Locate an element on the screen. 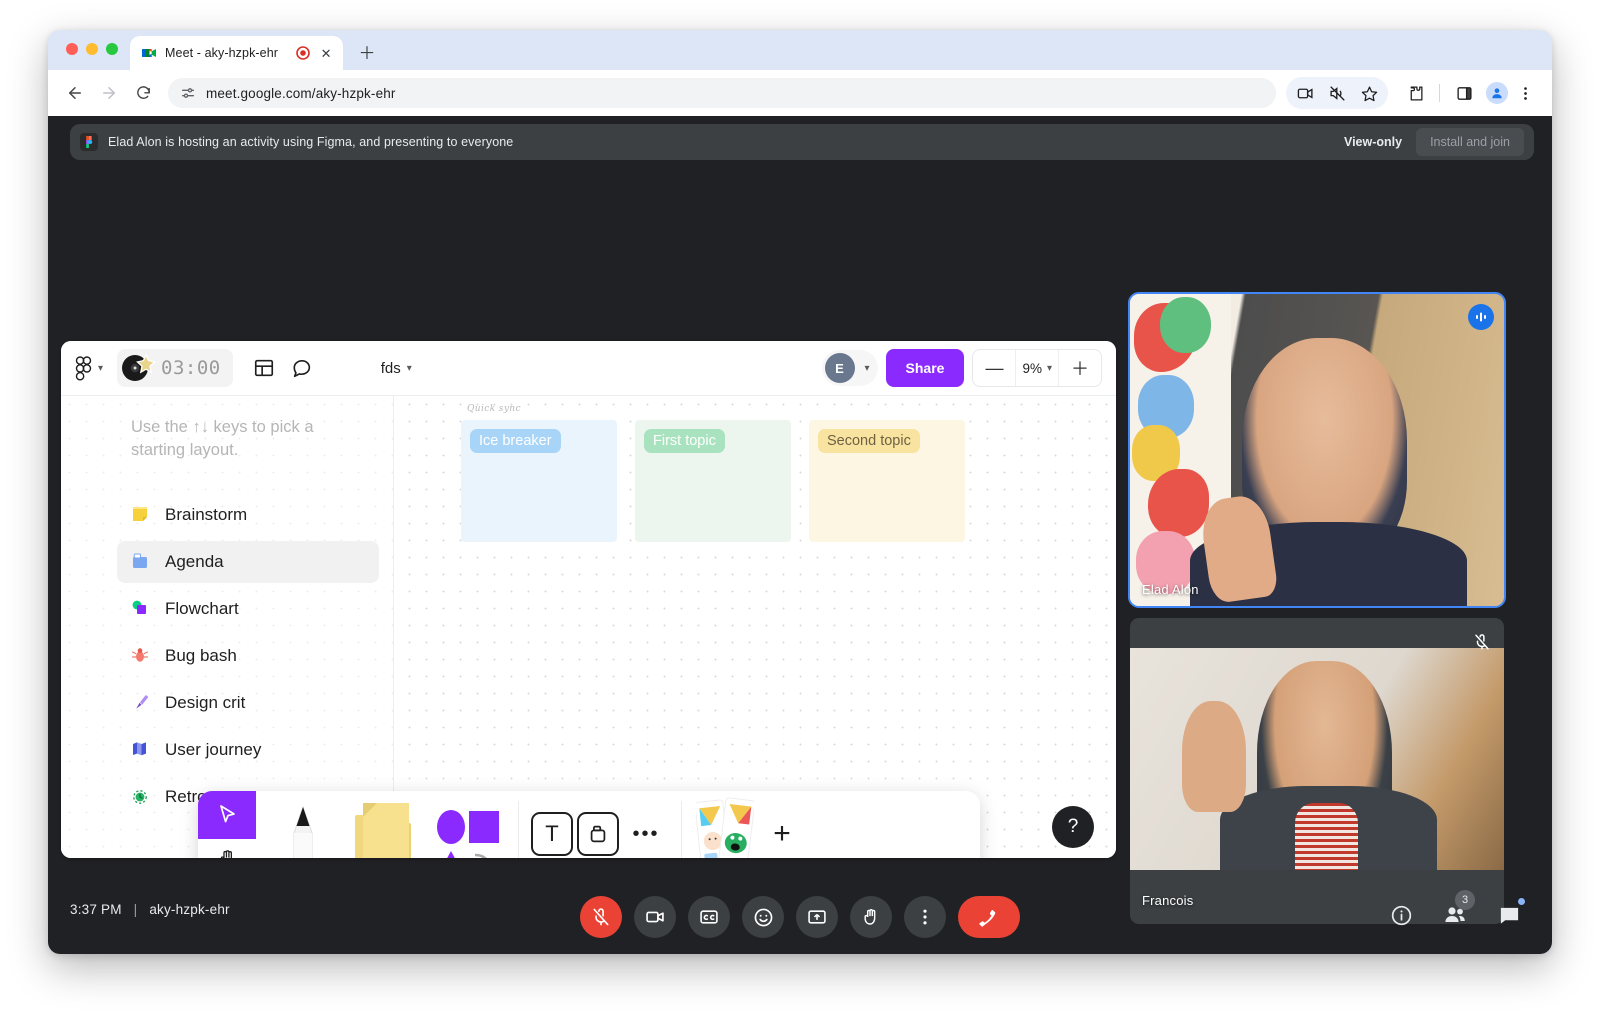 The image size is (1600, 1036). layout-item-design-crit: Design crit is located at coordinates (248, 703).